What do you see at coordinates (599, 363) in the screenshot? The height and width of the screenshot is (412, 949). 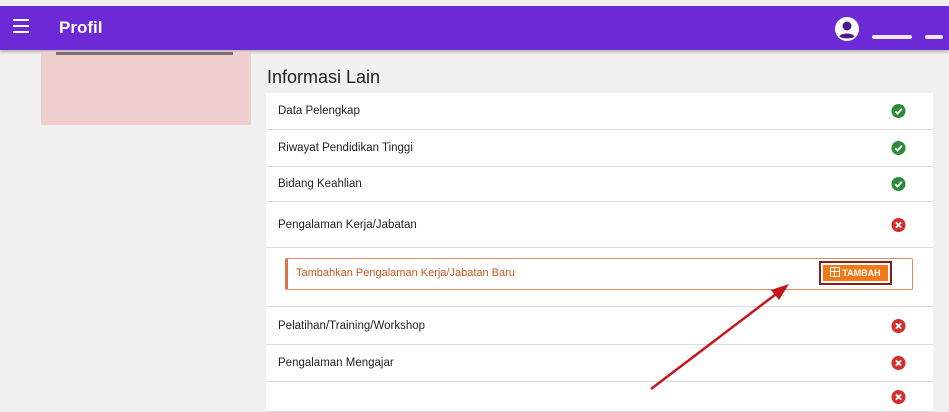 I see `list-item-pengalaman-mengajar: Pengalaman Mengajar` at bounding box center [599, 363].